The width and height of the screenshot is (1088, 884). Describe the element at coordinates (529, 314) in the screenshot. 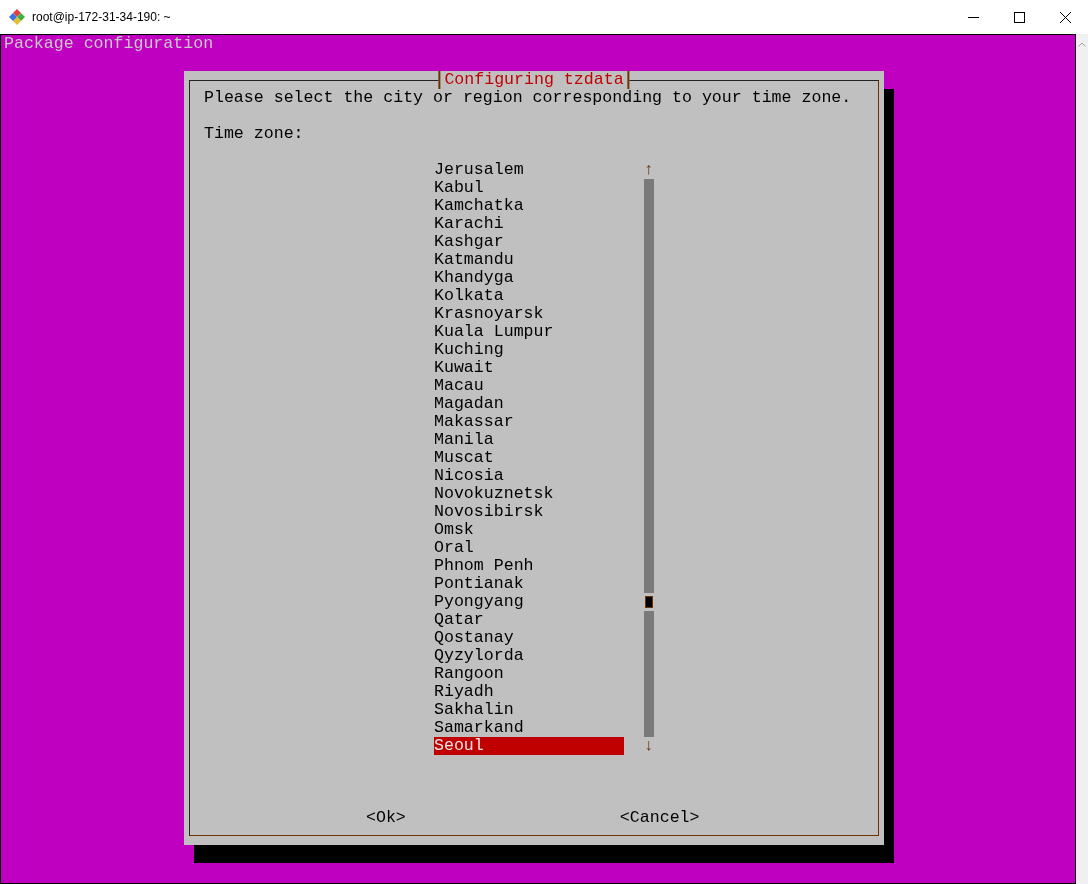

I see `list-item: Krasnoyarsk` at that location.